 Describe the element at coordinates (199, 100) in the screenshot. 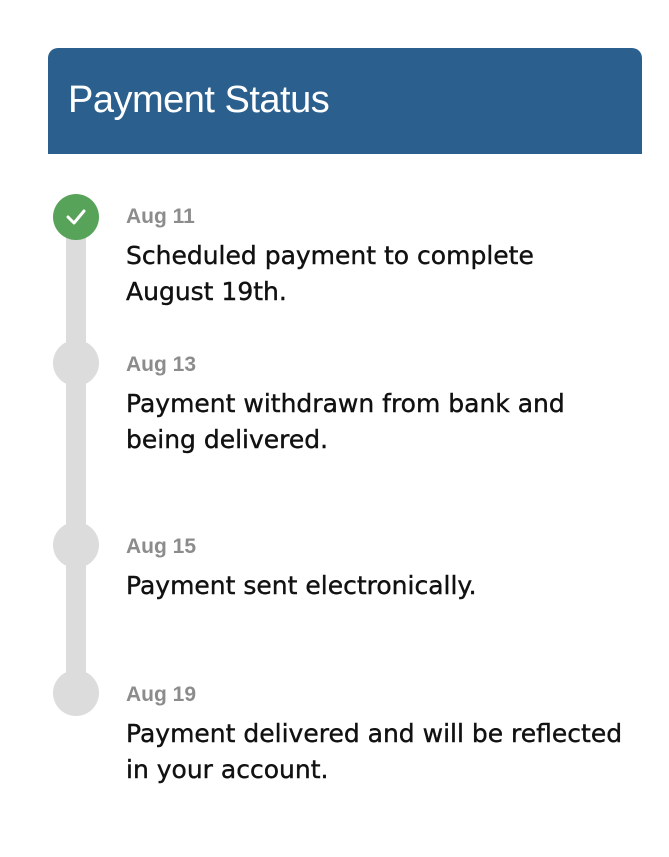

I see `page-title: Payment Status` at that location.